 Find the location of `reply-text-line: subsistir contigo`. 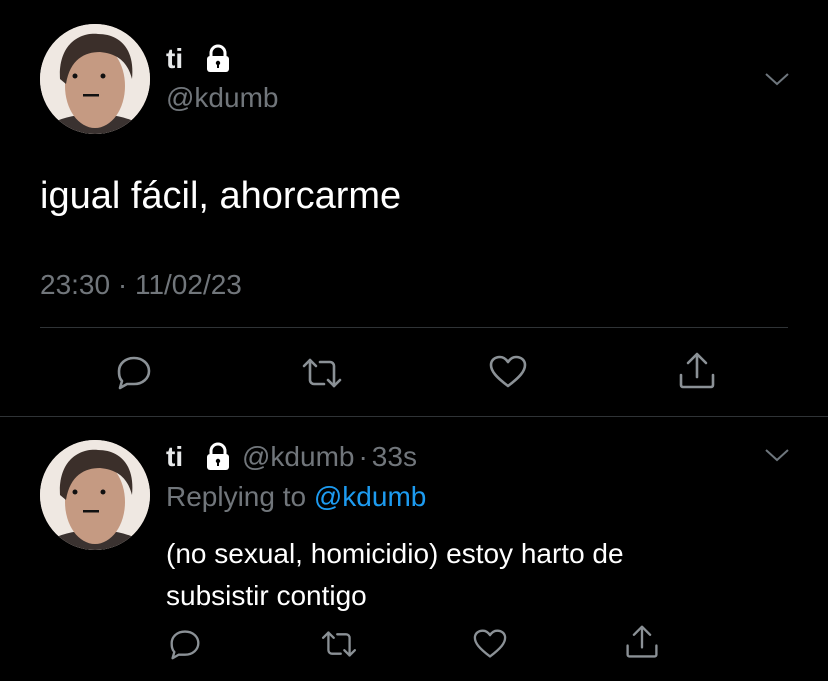

reply-text-line: subsistir contigo is located at coordinates (266, 595).